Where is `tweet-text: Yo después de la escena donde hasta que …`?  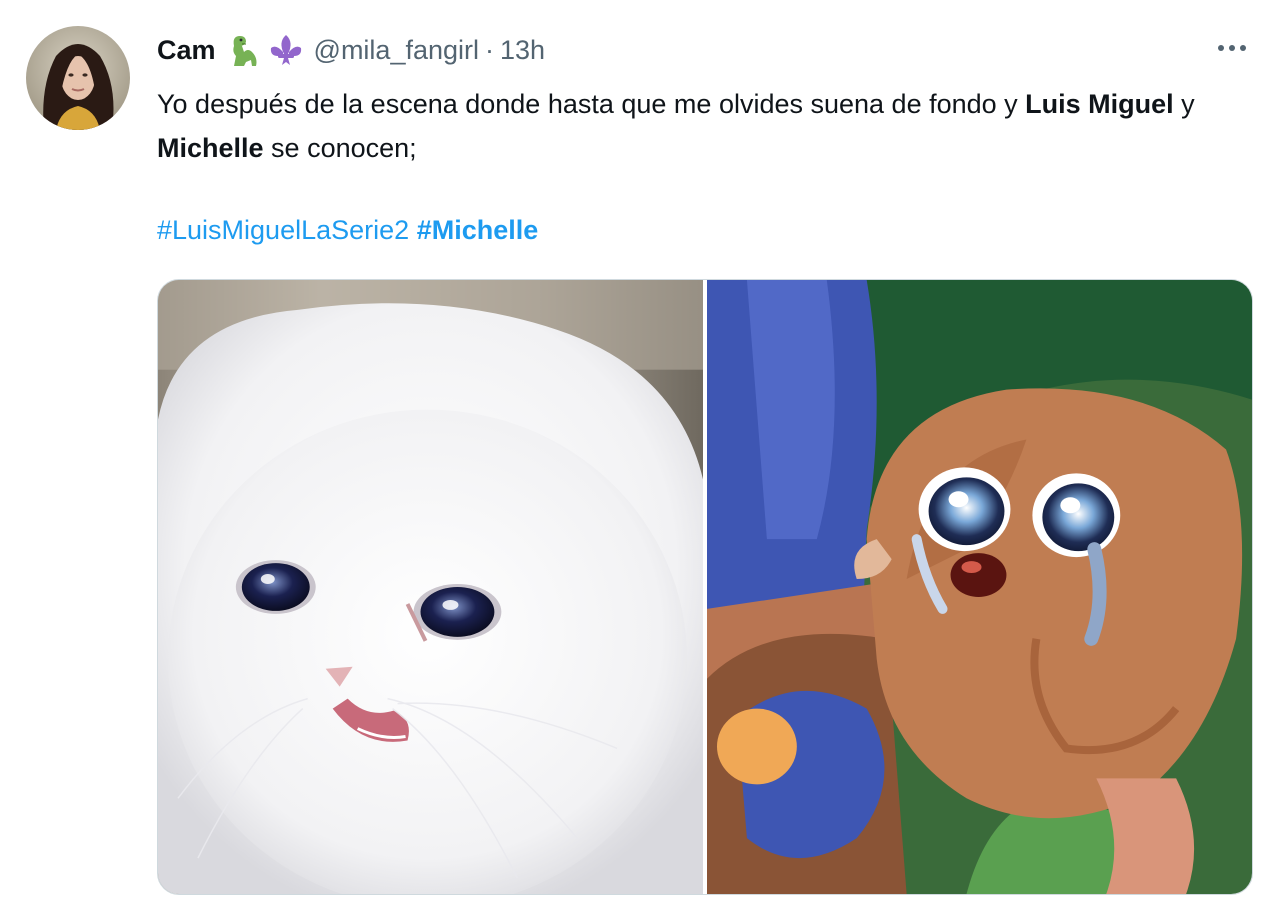 tweet-text: Yo después de la escena donde hasta que … is located at coordinates (707, 126).